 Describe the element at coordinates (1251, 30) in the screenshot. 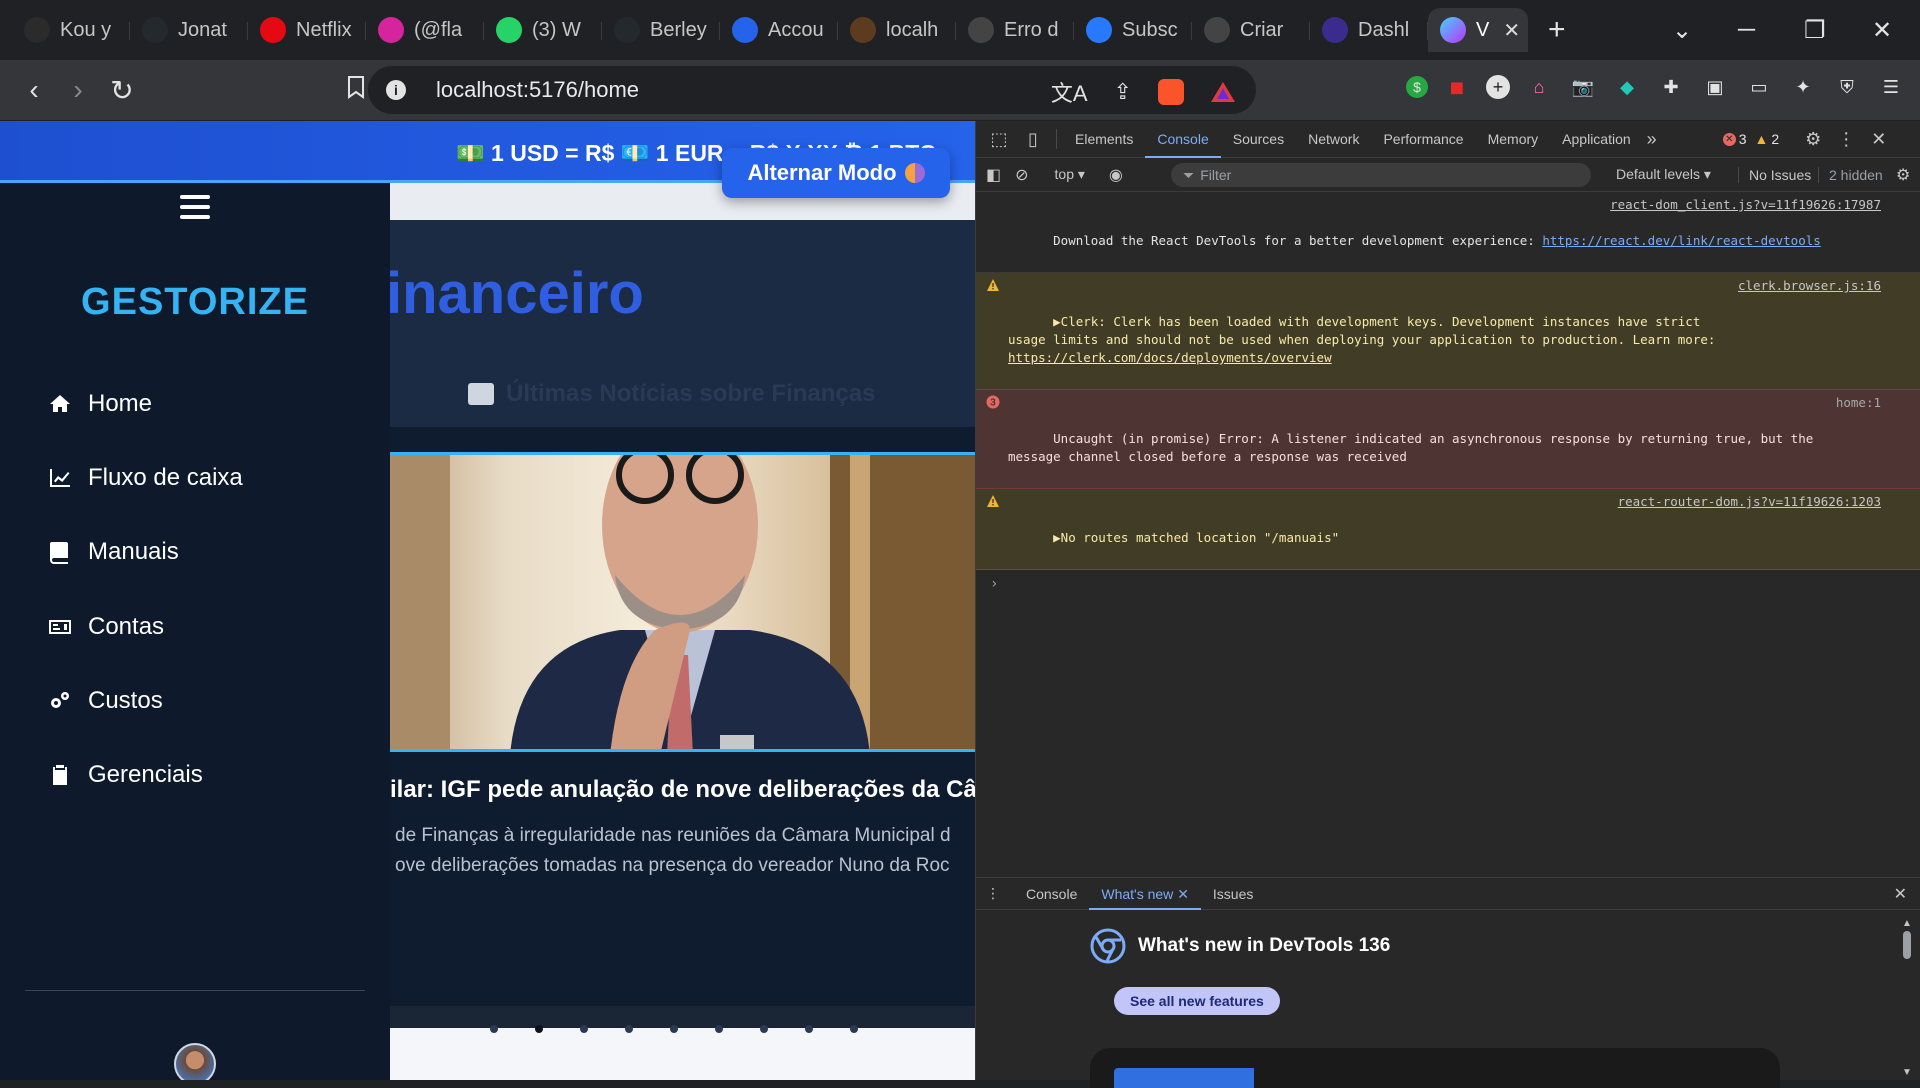

I see `browser-tab: Criar` at that location.